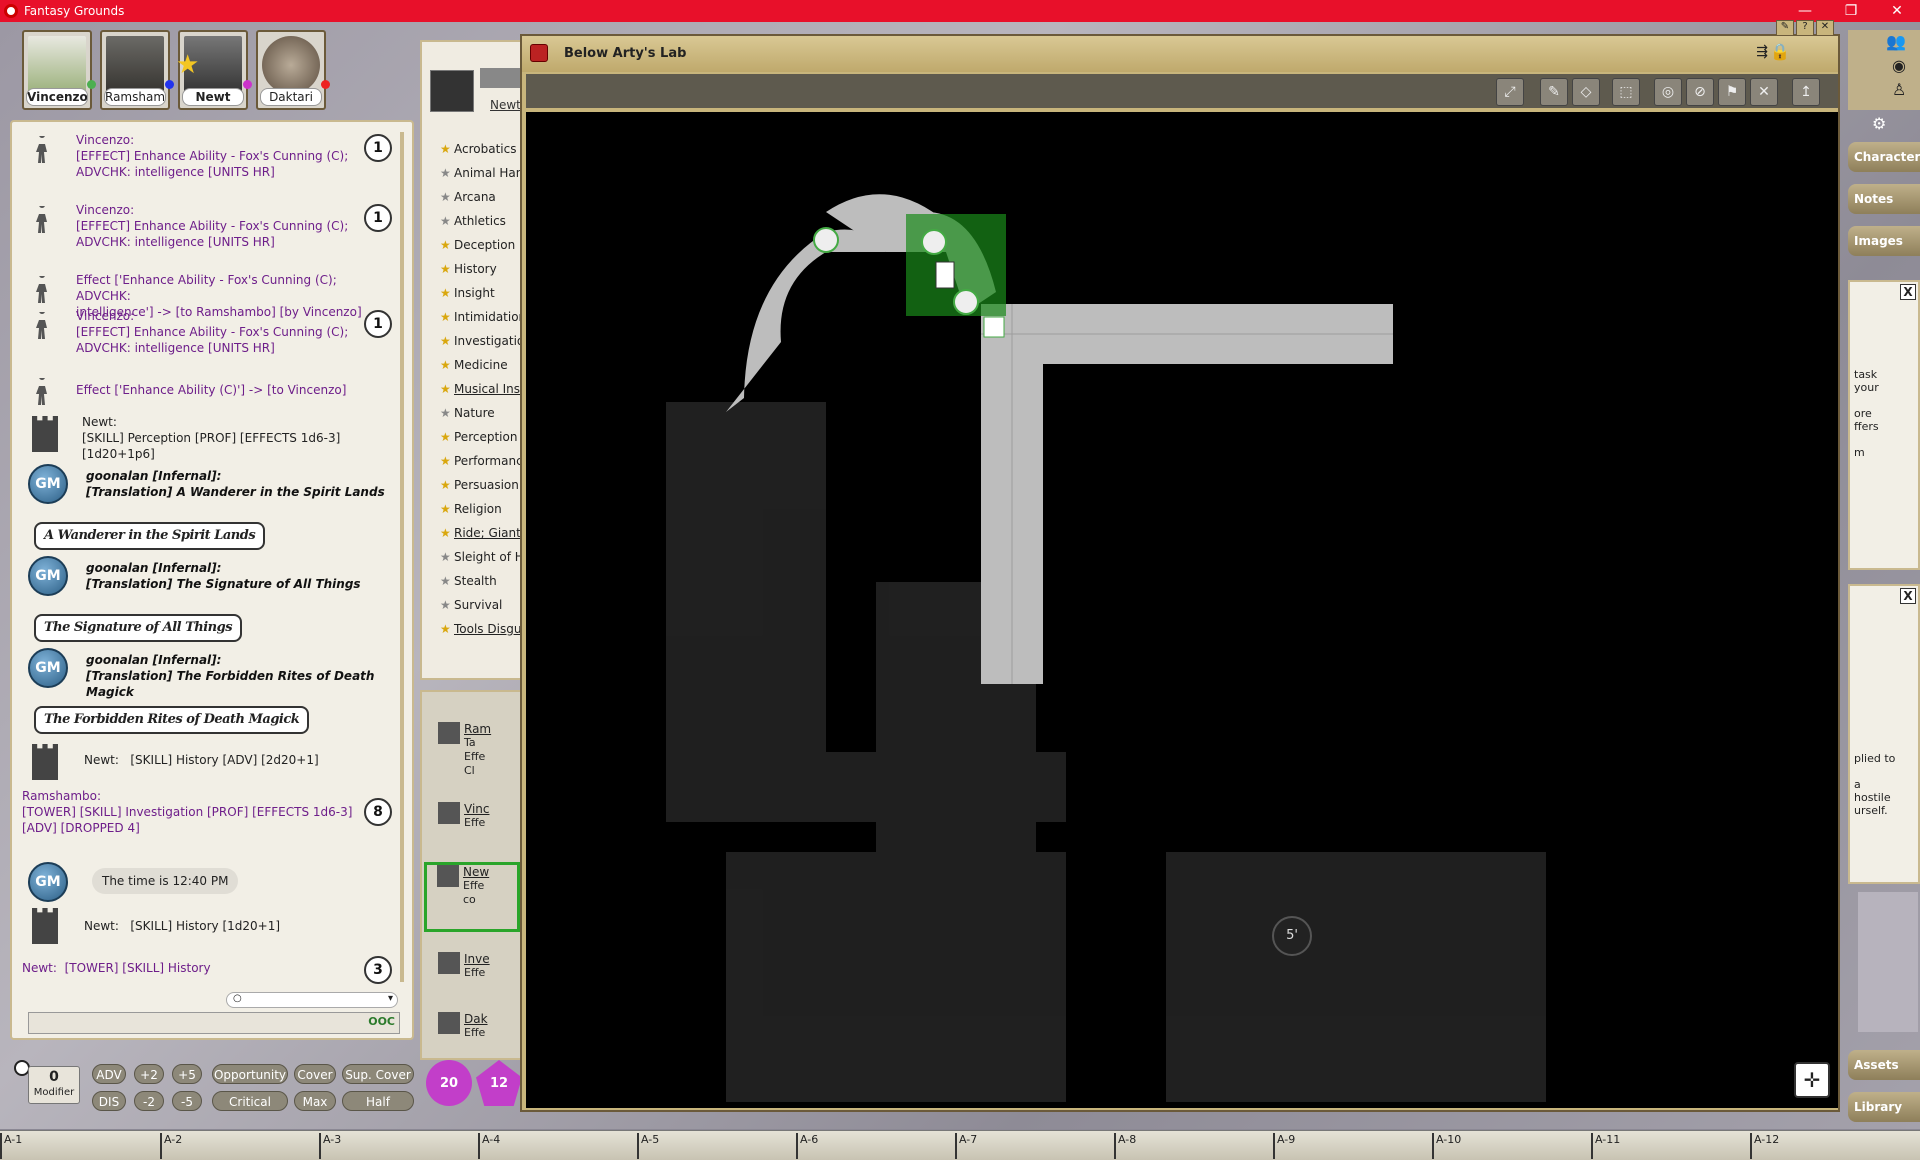  What do you see at coordinates (1700, 92) in the screenshot?
I see `clear-target-icon: ⊘` at bounding box center [1700, 92].